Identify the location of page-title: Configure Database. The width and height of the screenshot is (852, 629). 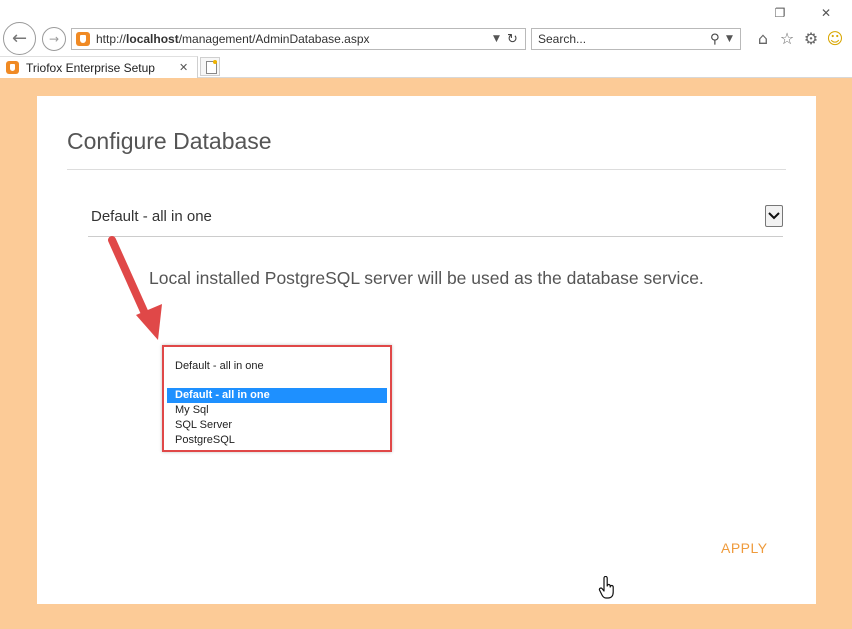
(169, 141).